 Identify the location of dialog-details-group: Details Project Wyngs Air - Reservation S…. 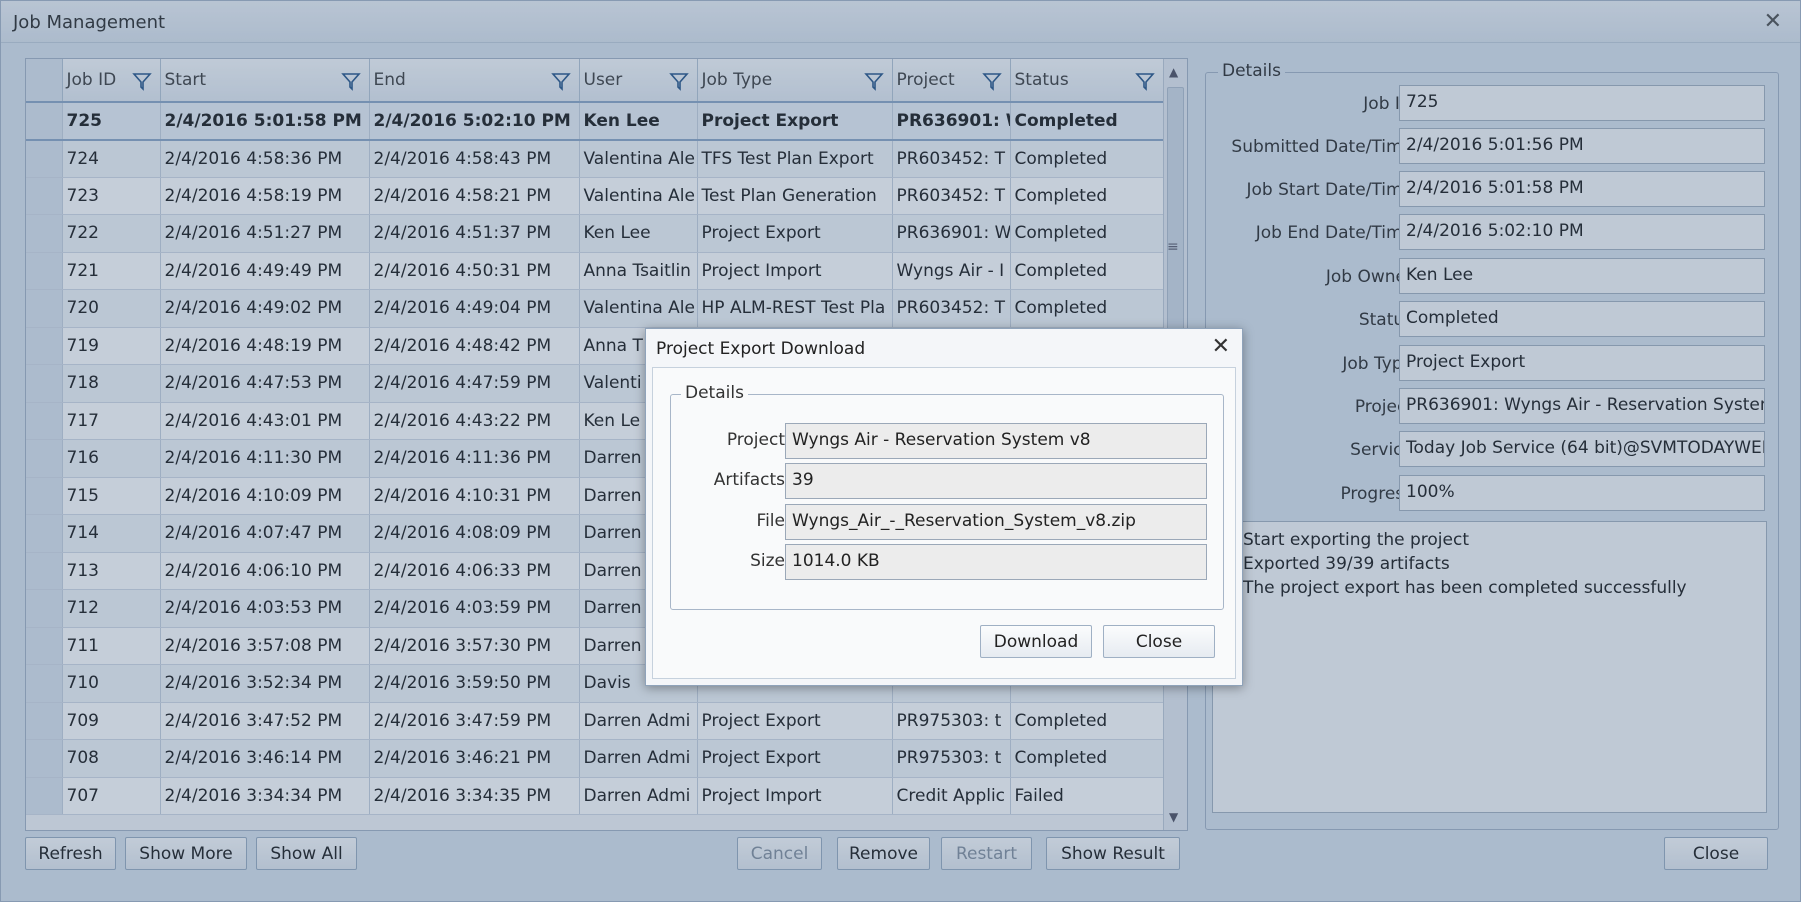
(947, 496).